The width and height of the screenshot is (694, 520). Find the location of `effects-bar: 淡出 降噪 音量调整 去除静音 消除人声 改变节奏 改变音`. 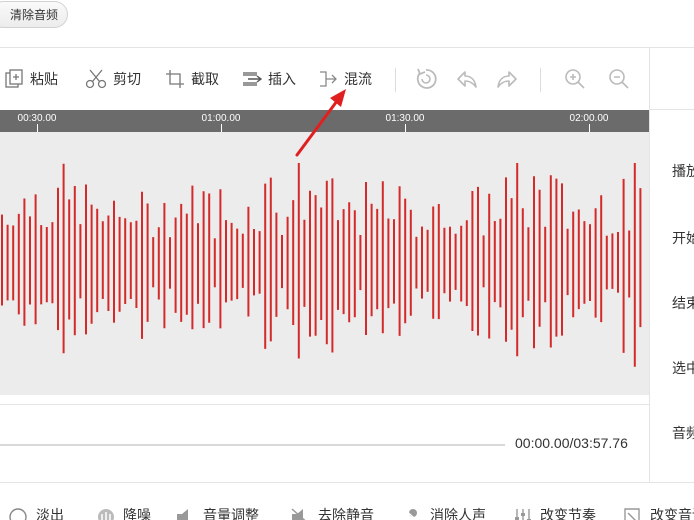

effects-bar: 淡出 降噪 音量调整 去除静音 消除人声 改变节奏 改变音 is located at coordinates (347, 501).